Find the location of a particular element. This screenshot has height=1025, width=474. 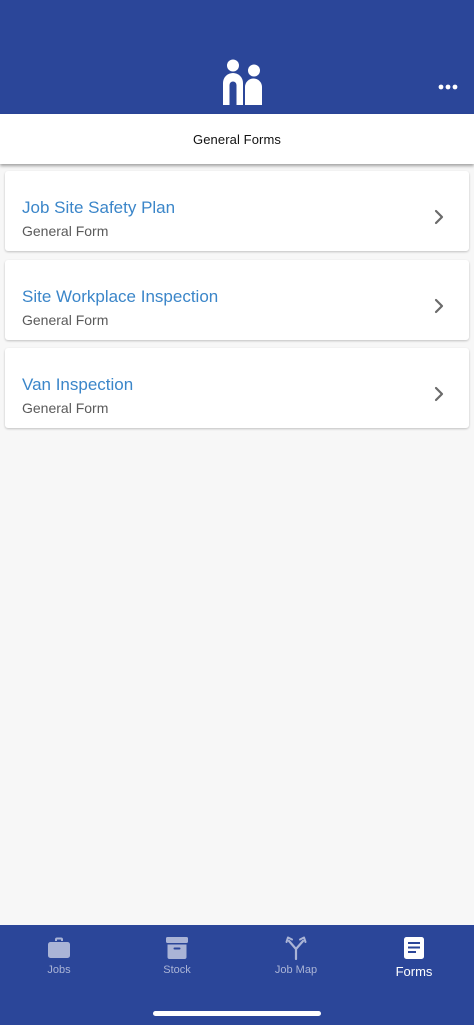

tab-label: Job Map is located at coordinates (296, 970).